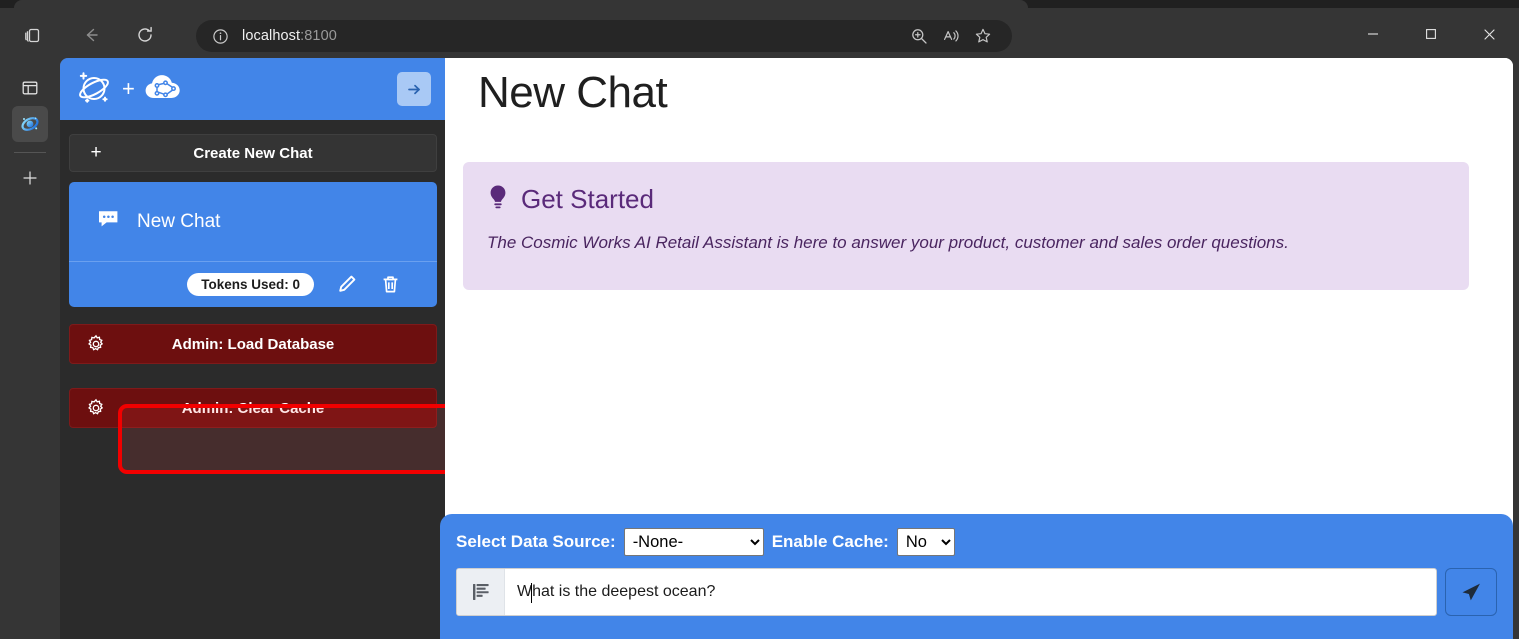 The image size is (1519, 639). I want to click on url-port: :8100, so click(318, 36).